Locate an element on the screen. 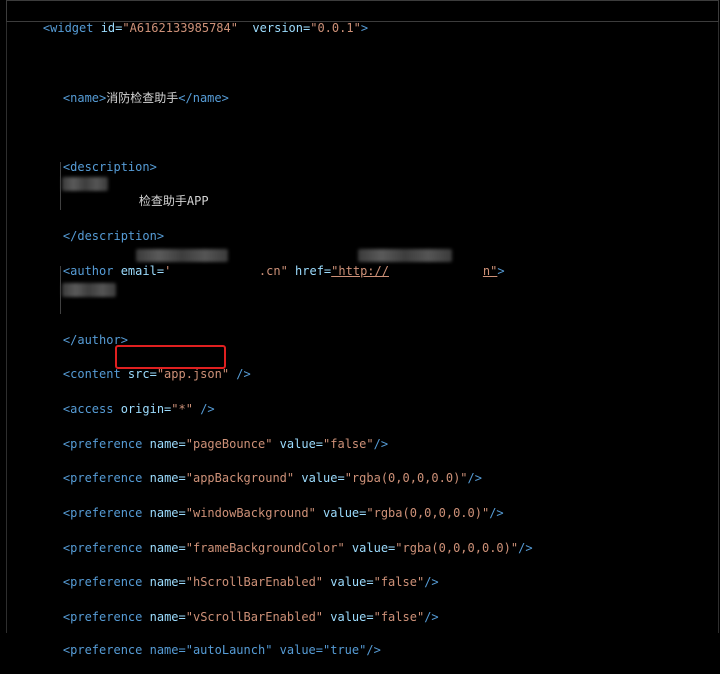 The width and height of the screenshot is (720, 674). tag-author-open: <author is located at coordinates (88, 271).